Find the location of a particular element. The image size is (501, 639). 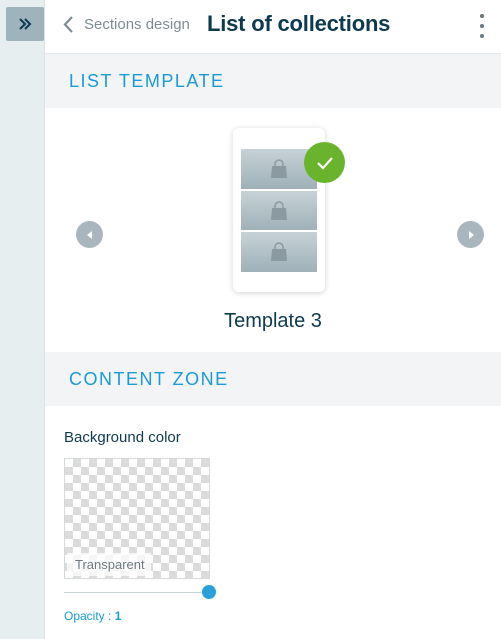

double-chevron-right-icon is located at coordinates (25, 24).